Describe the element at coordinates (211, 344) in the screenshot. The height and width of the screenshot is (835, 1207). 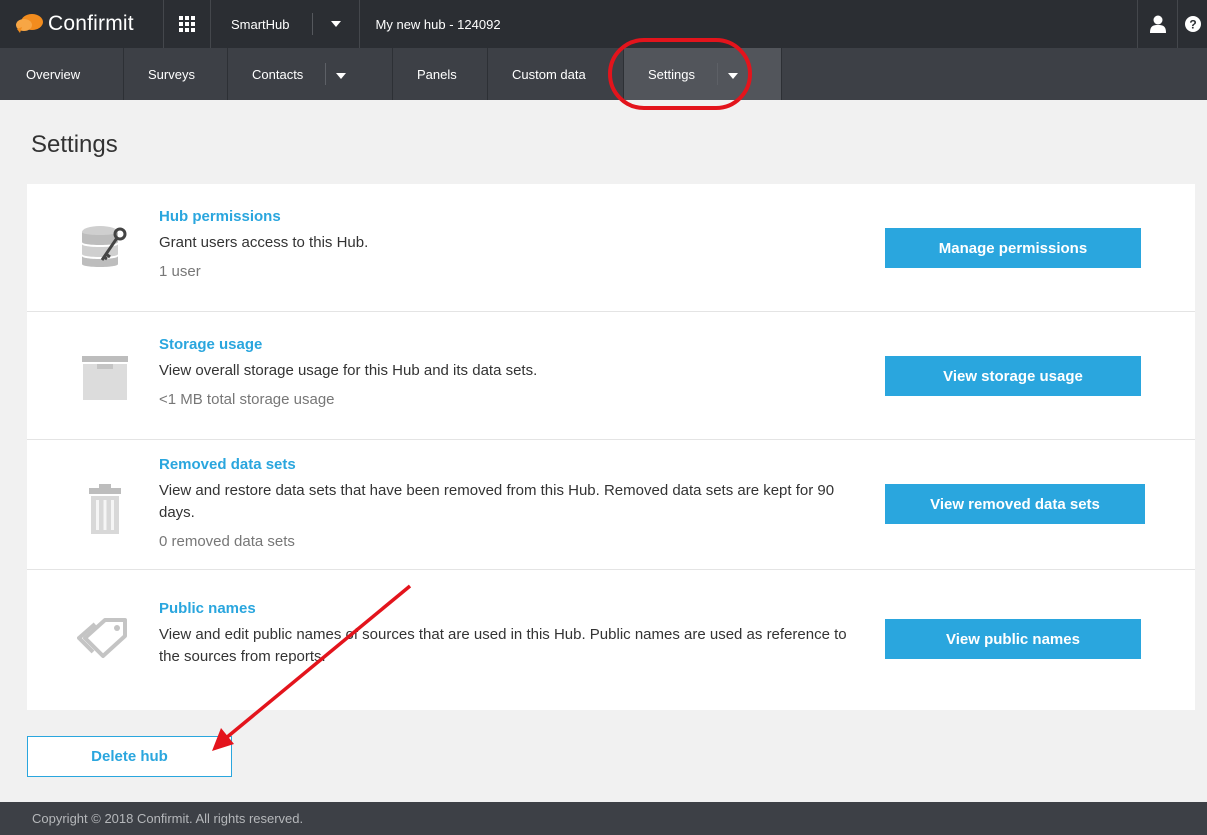
I see `section-title: Storage usage` at that location.